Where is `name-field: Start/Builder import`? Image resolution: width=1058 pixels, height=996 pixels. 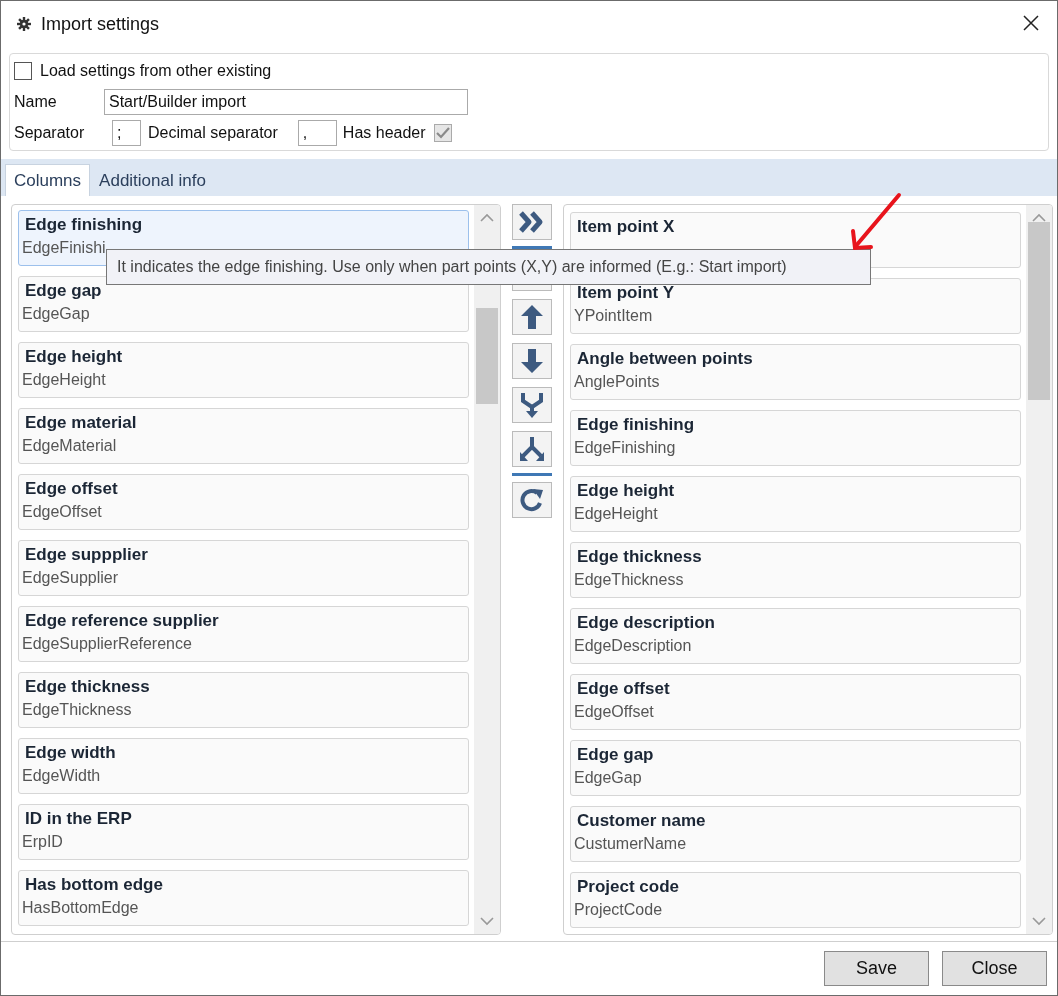 name-field: Start/Builder import is located at coordinates (286, 102).